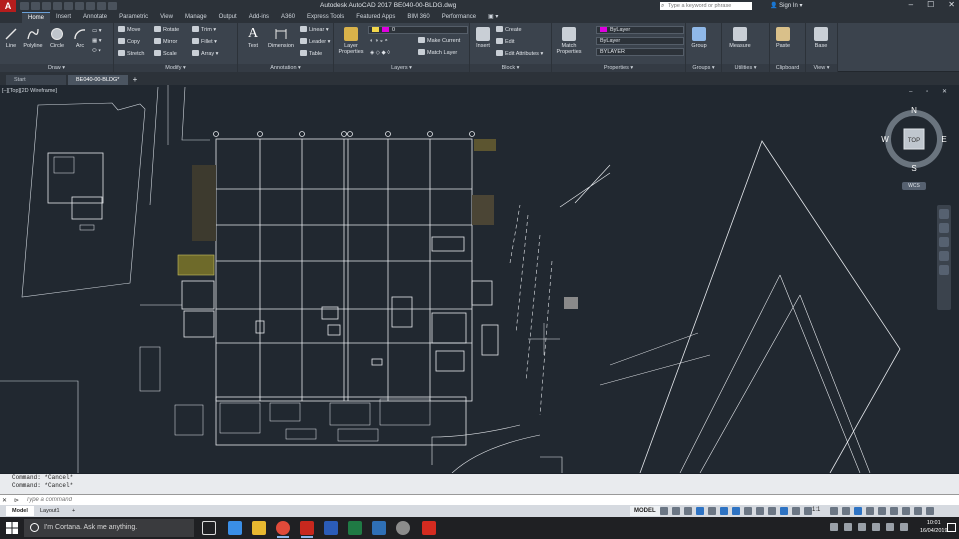 Image resolution: width=959 pixels, height=539 pixels. Describe the element at coordinates (894, 511) in the screenshot. I see `isolate-objects-icon` at that location.